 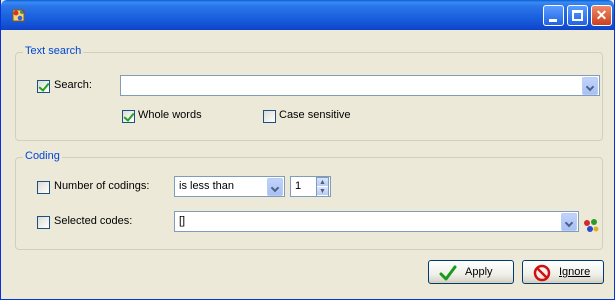 What do you see at coordinates (575, 272) in the screenshot?
I see `ignore-label: Ignore` at bounding box center [575, 272].